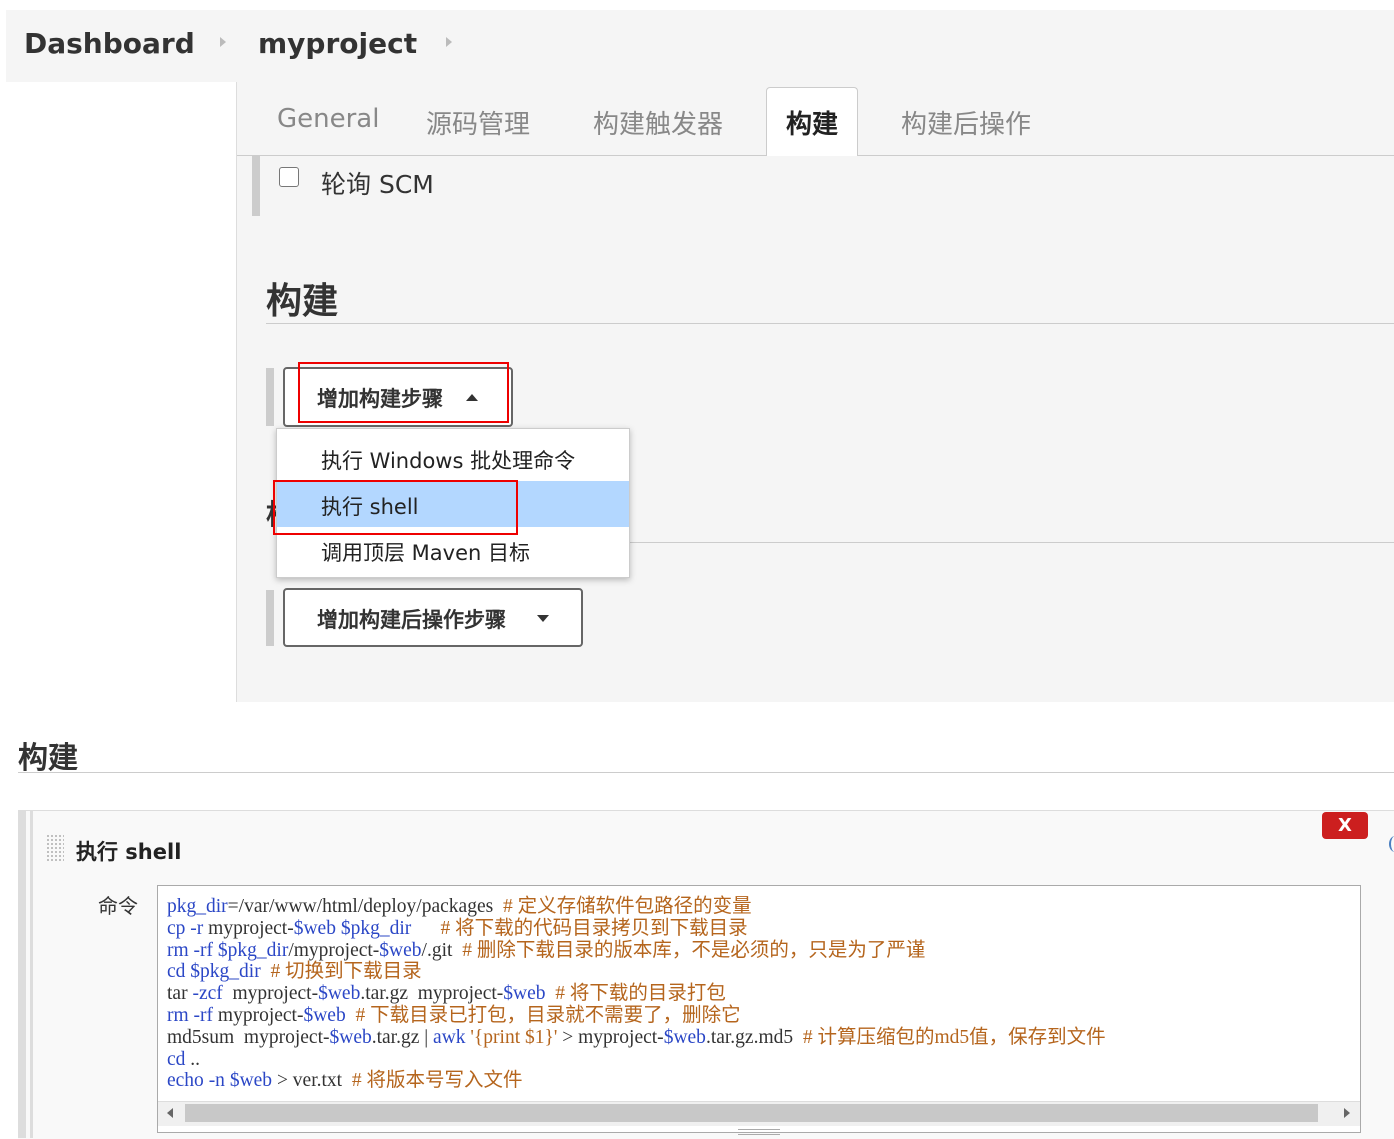  Describe the element at coordinates (55, 848) in the screenshot. I see `drag-handle-icon` at that location.